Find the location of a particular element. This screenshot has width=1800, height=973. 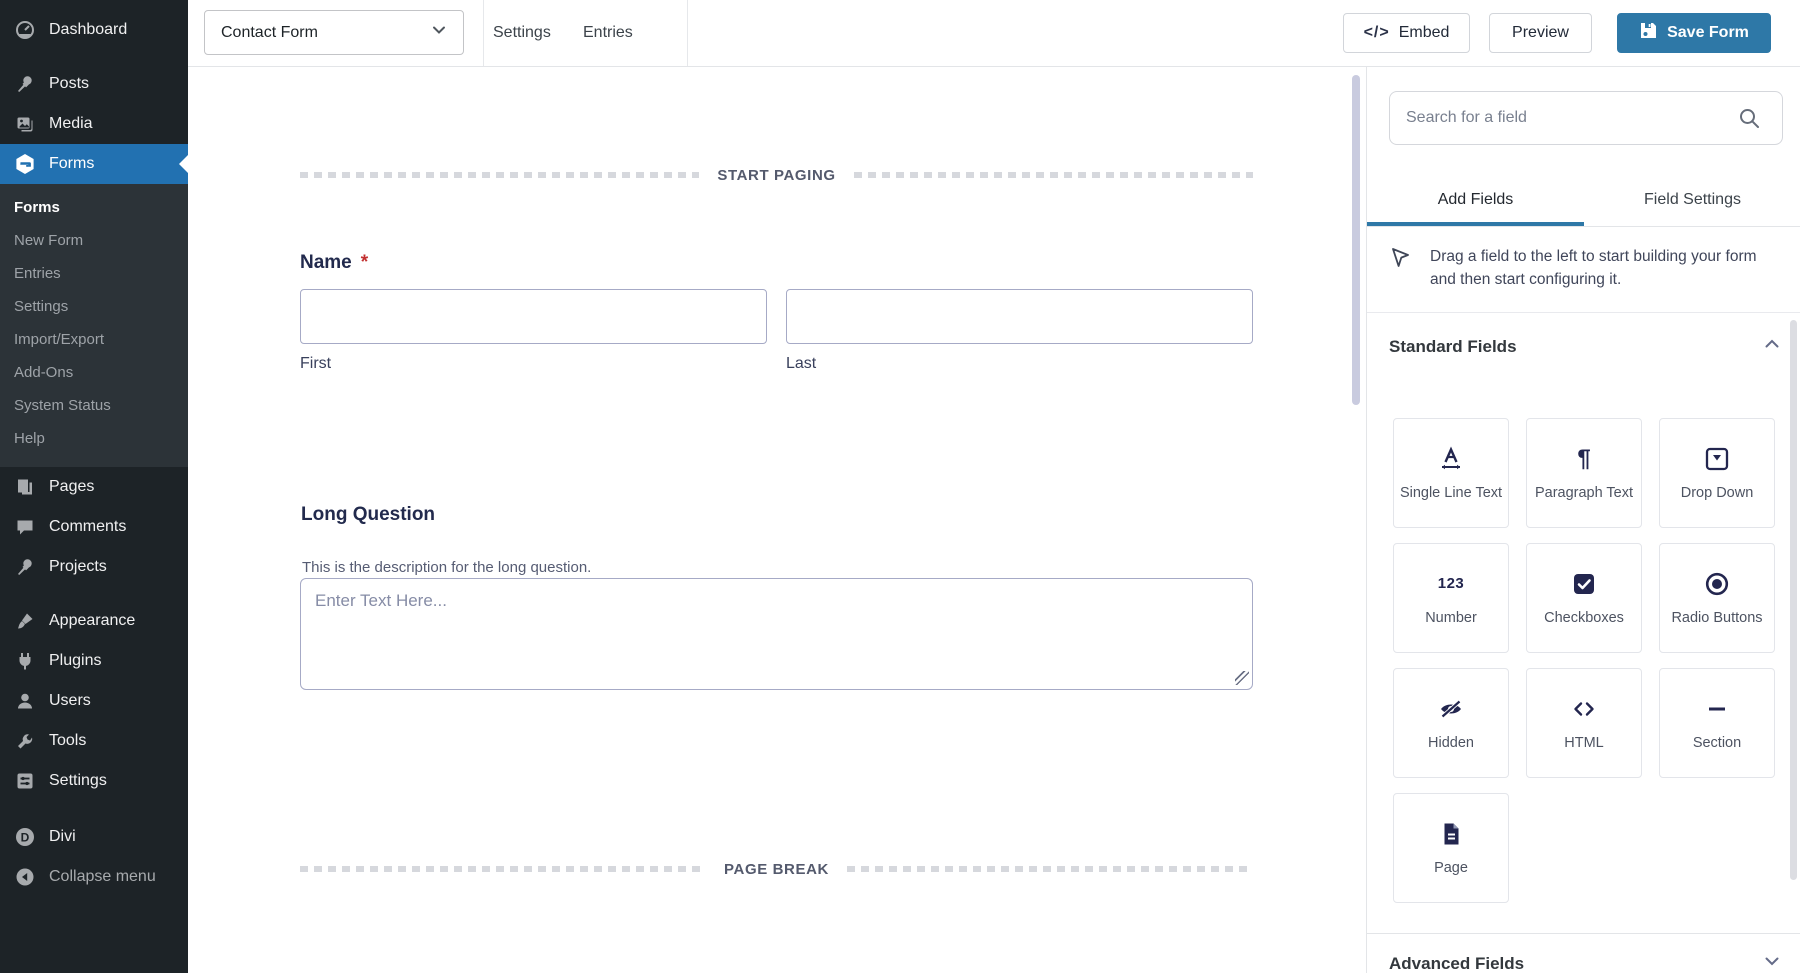

pages-icon is located at coordinates (25, 487).